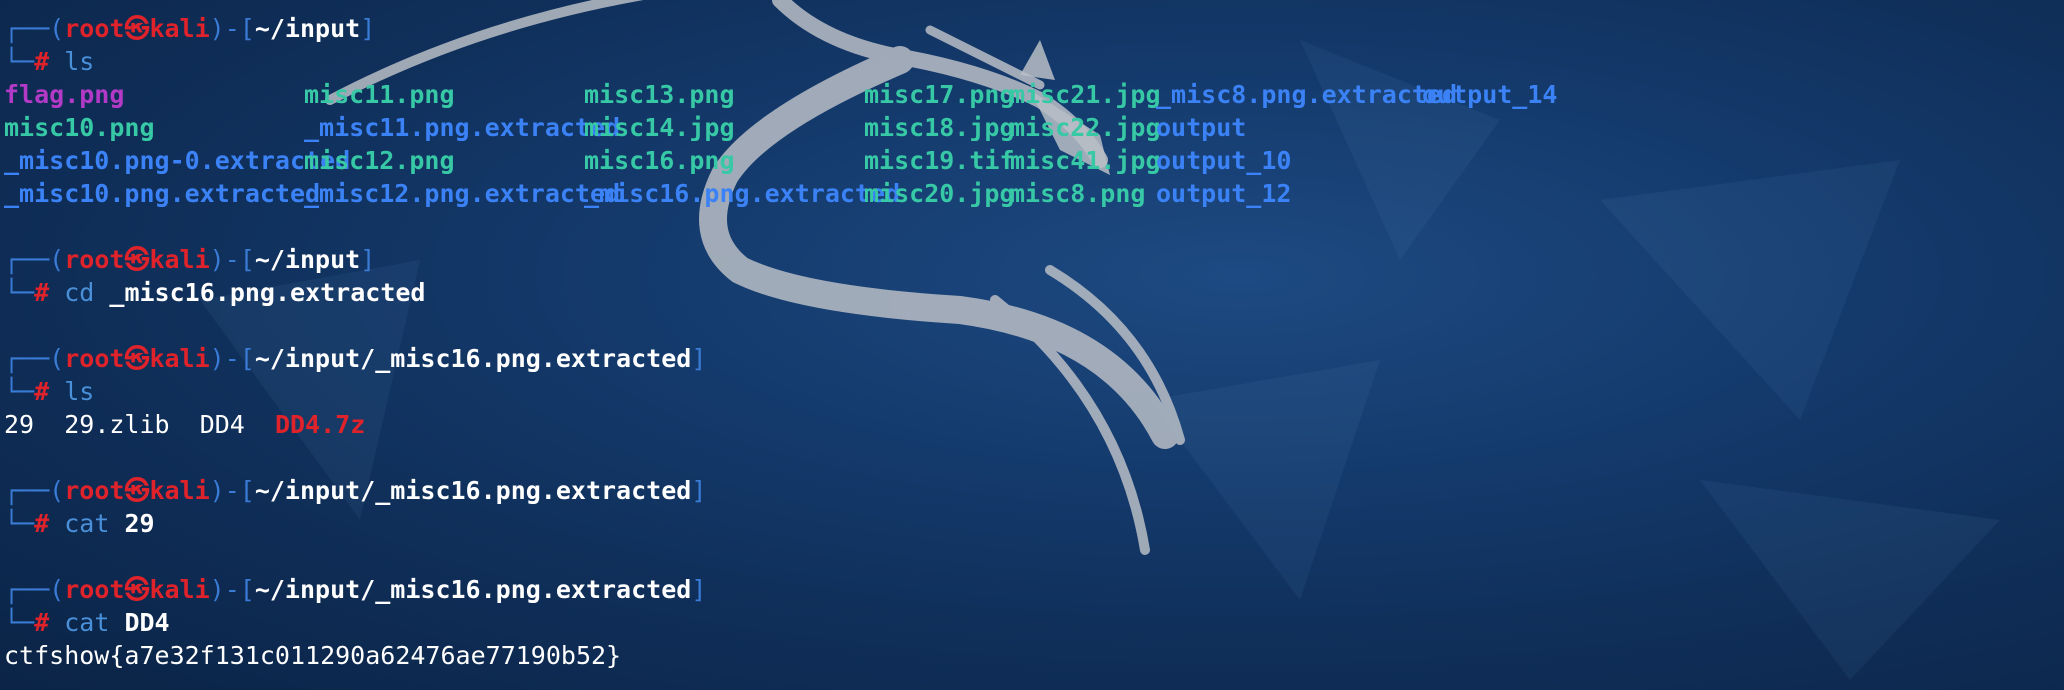 This screenshot has height=690, width=2064. I want to click on list-item: _misc10.png.extracted, so click(162, 193).